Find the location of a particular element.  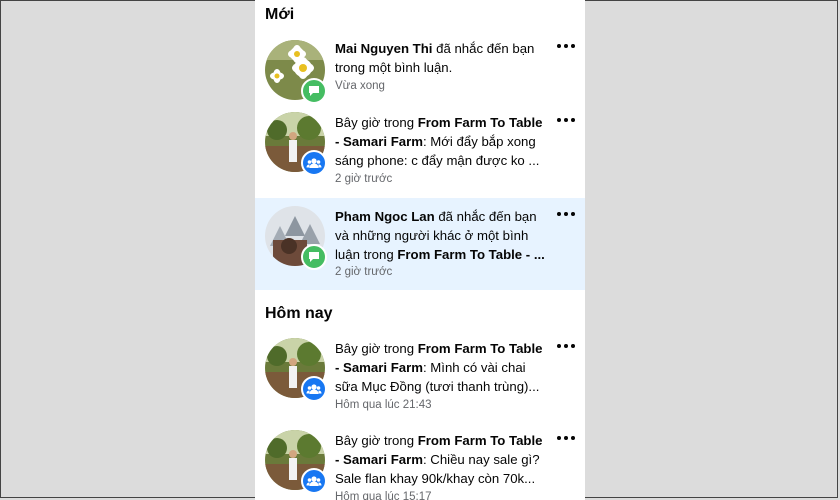

section-title-today: Hôm nay is located at coordinates (299, 313).